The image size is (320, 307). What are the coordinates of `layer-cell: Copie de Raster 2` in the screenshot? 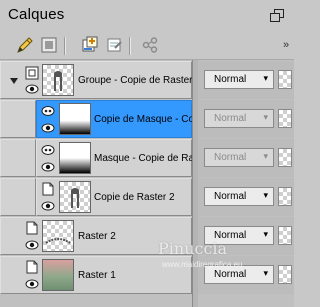 It's located at (114, 197).